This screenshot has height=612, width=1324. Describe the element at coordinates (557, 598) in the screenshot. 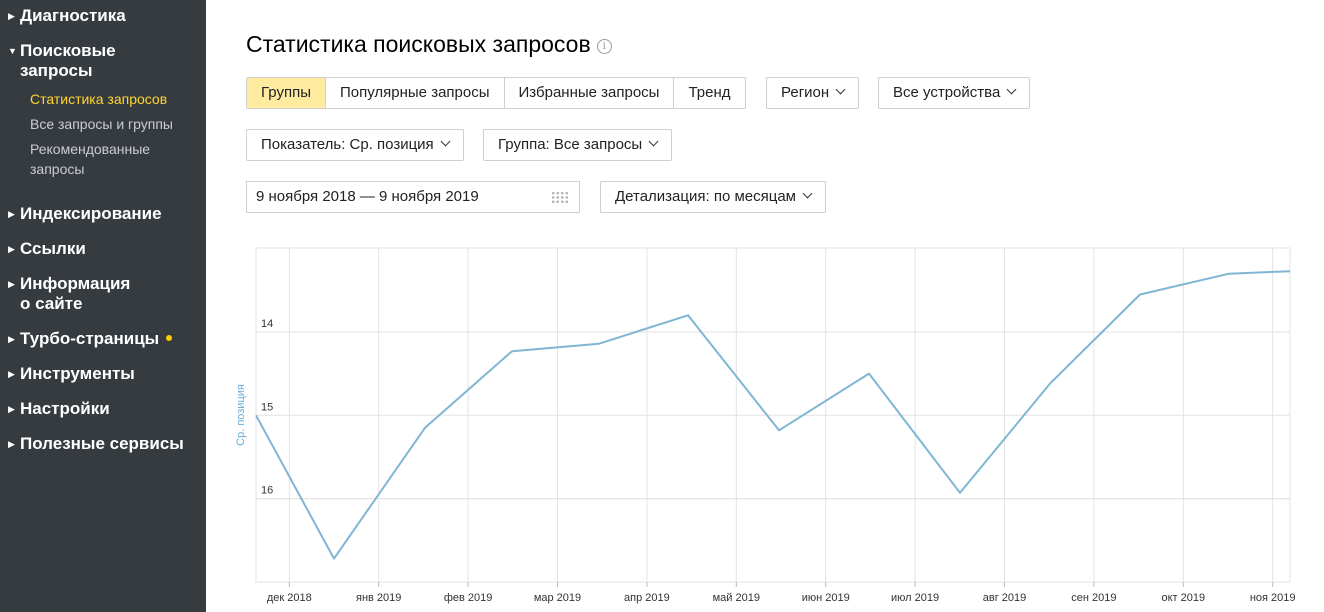

I see `x-tick-label: мар 2019` at that location.